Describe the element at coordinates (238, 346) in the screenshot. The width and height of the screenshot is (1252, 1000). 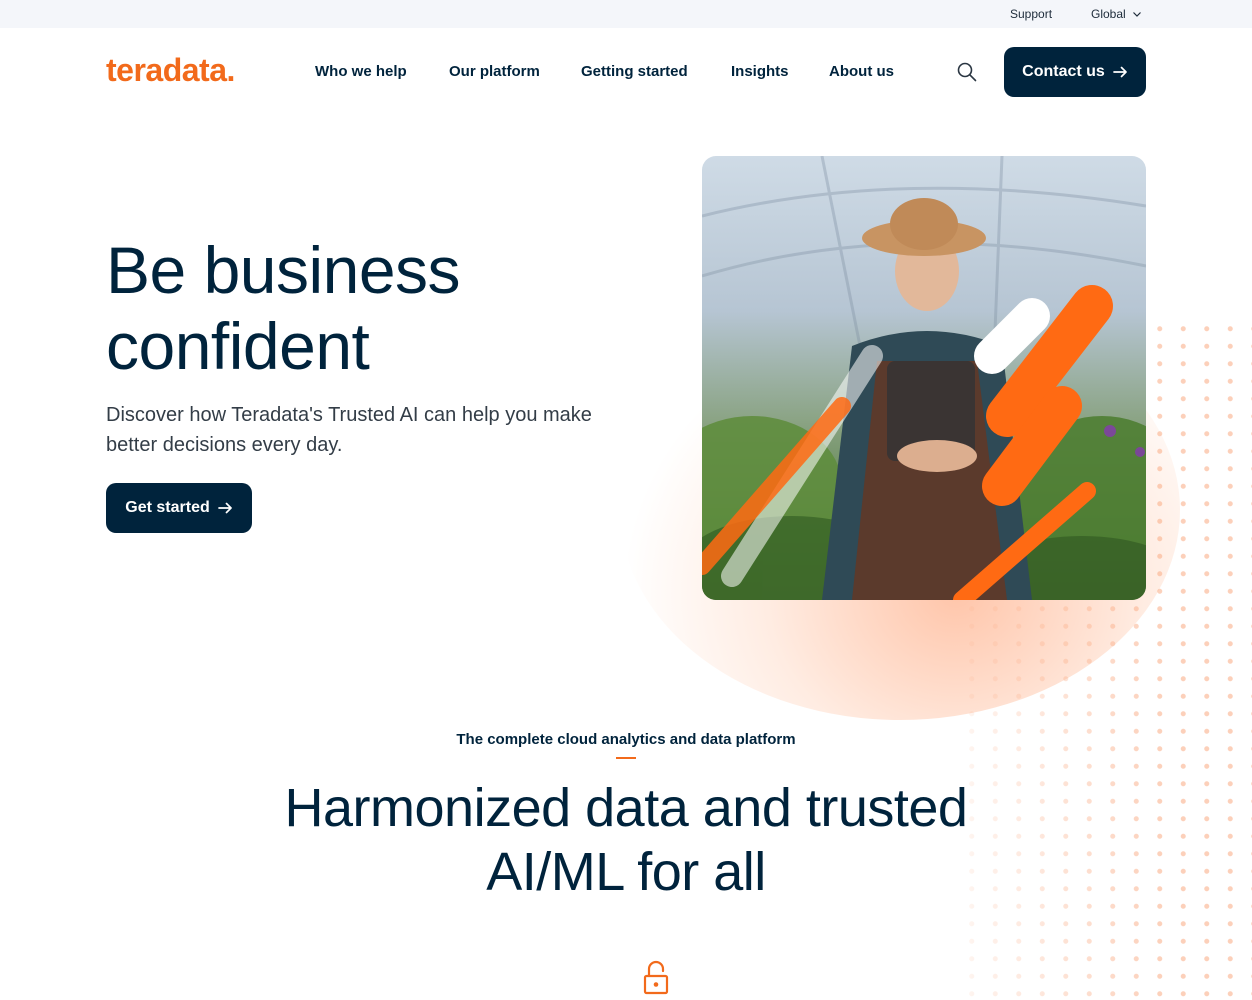
I see `hero-title-line2: confident` at that location.